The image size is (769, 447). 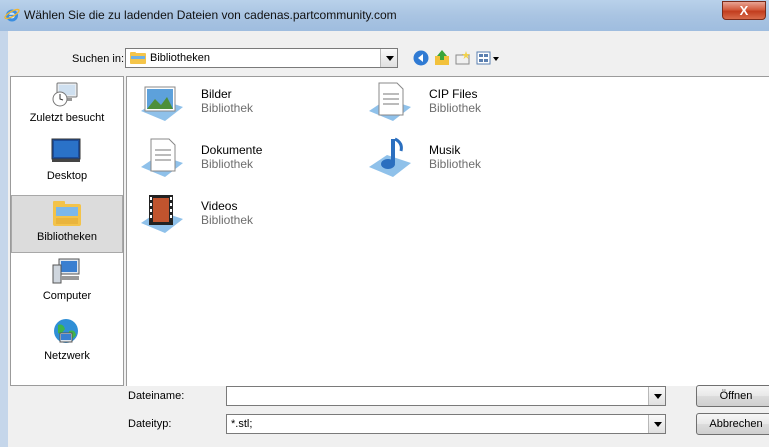 What do you see at coordinates (67, 164) in the screenshot?
I see `place-desktop: Desktop` at bounding box center [67, 164].